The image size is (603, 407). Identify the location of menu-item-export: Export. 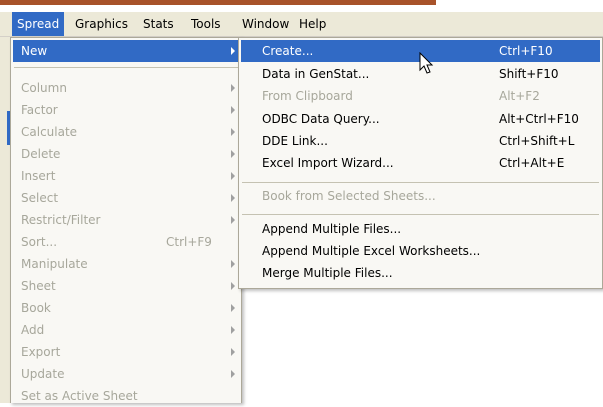
(126, 352).